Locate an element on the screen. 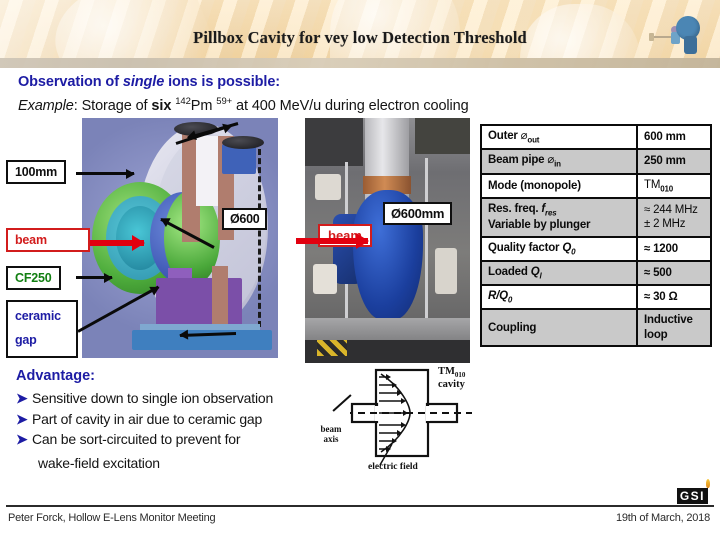 This screenshot has width=720, height=540. spec-val-quality-factor: ≈ 1200 is located at coordinates (674, 248).